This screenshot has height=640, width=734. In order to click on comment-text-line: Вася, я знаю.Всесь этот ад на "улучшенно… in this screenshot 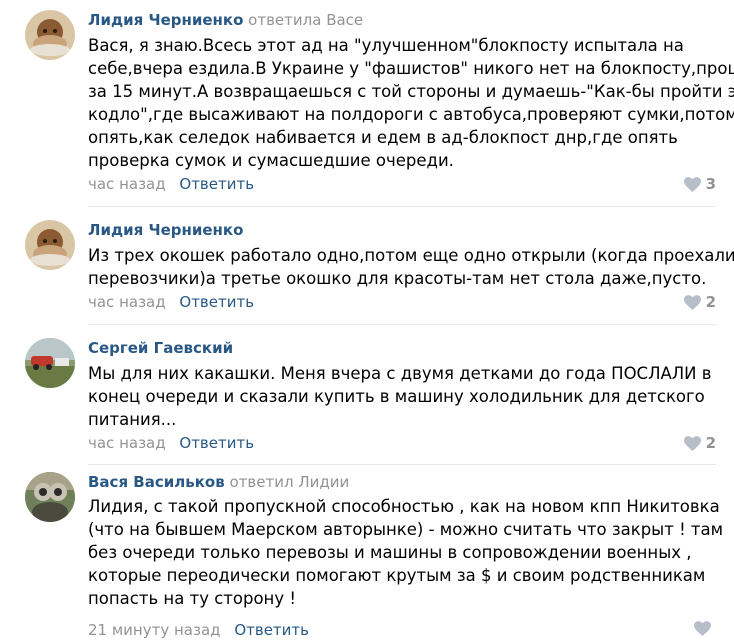, I will do `click(386, 45)`.